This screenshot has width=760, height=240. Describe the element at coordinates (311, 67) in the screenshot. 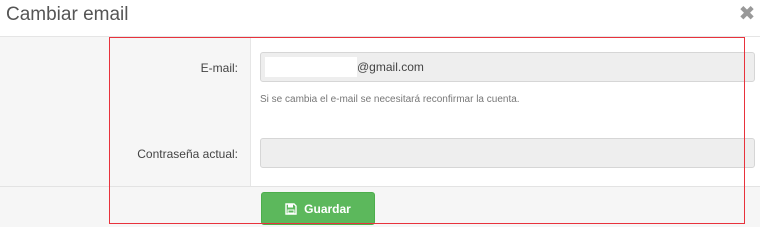

I see `email-redaction` at that location.